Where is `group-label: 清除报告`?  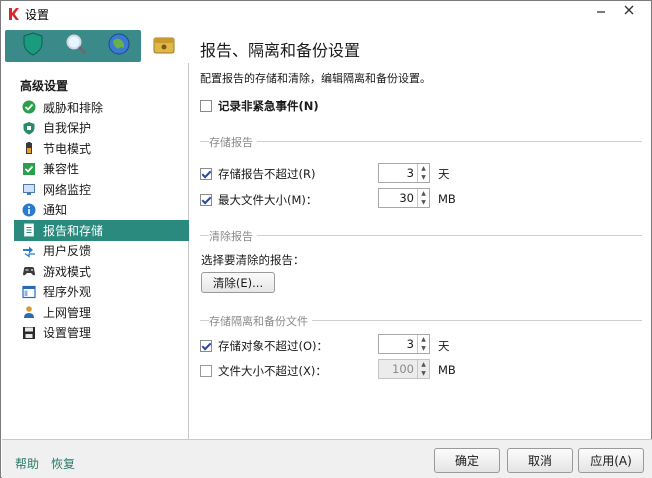 group-label: 清除报告 is located at coordinates (233, 236).